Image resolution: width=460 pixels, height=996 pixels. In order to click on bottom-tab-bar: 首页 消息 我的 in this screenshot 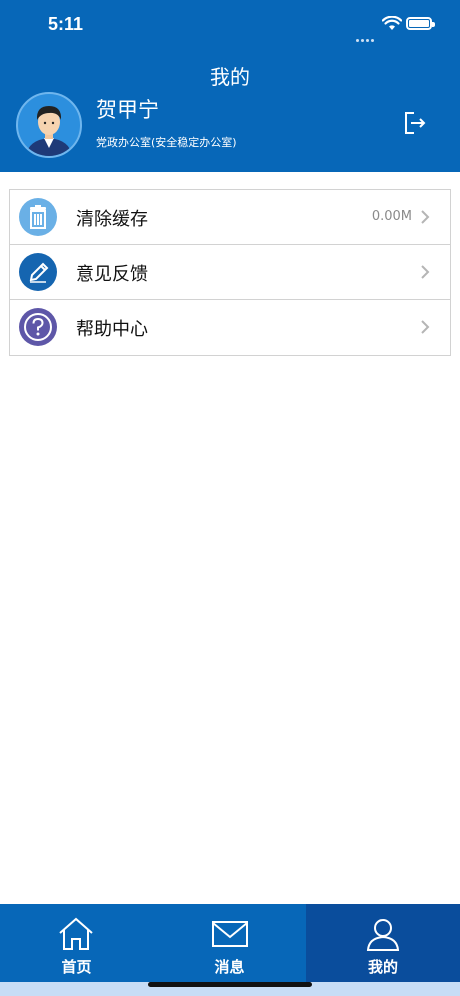, I will do `click(230, 943)`.